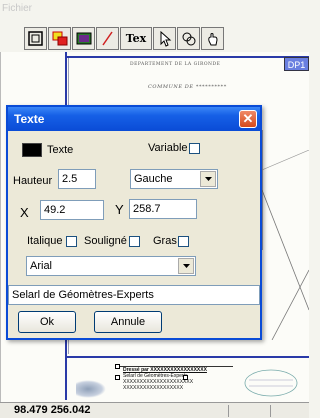 This screenshot has height=418, width=320. I want to click on hauteur-label: Hauteur, so click(33, 181).